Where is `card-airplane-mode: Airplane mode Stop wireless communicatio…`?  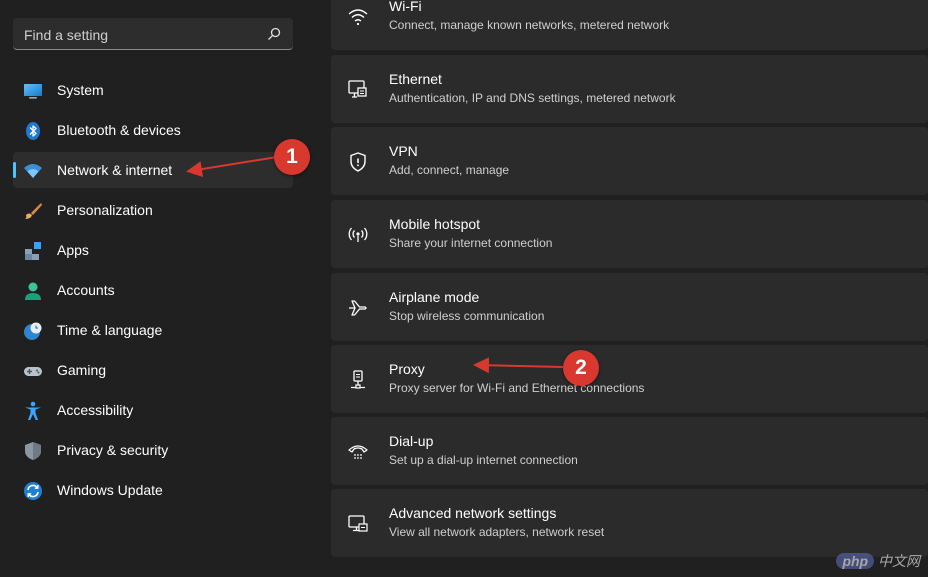 card-airplane-mode: Airplane mode Stop wireless communicatio… is located at coordinates (629, 307).